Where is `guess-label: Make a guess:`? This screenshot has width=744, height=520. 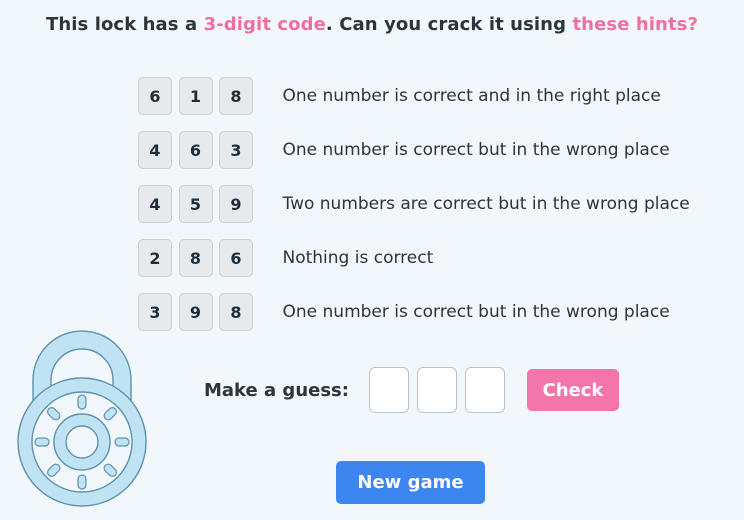
guess-label: Make a guess: is located at coordinates (276, 390).